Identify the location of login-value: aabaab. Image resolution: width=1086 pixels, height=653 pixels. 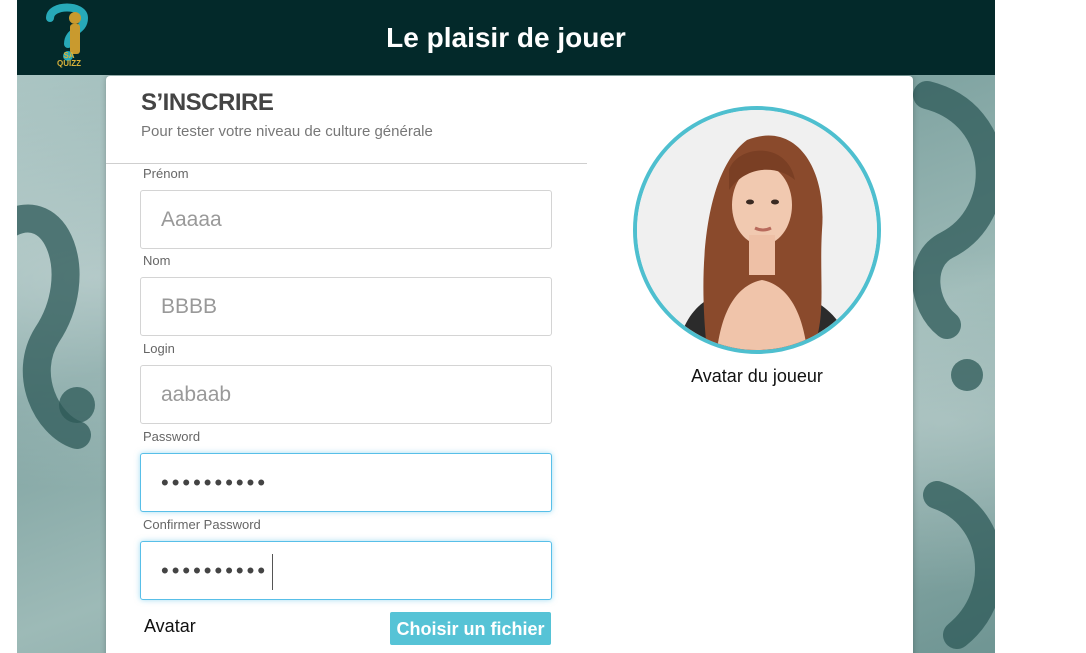
(196, 394).